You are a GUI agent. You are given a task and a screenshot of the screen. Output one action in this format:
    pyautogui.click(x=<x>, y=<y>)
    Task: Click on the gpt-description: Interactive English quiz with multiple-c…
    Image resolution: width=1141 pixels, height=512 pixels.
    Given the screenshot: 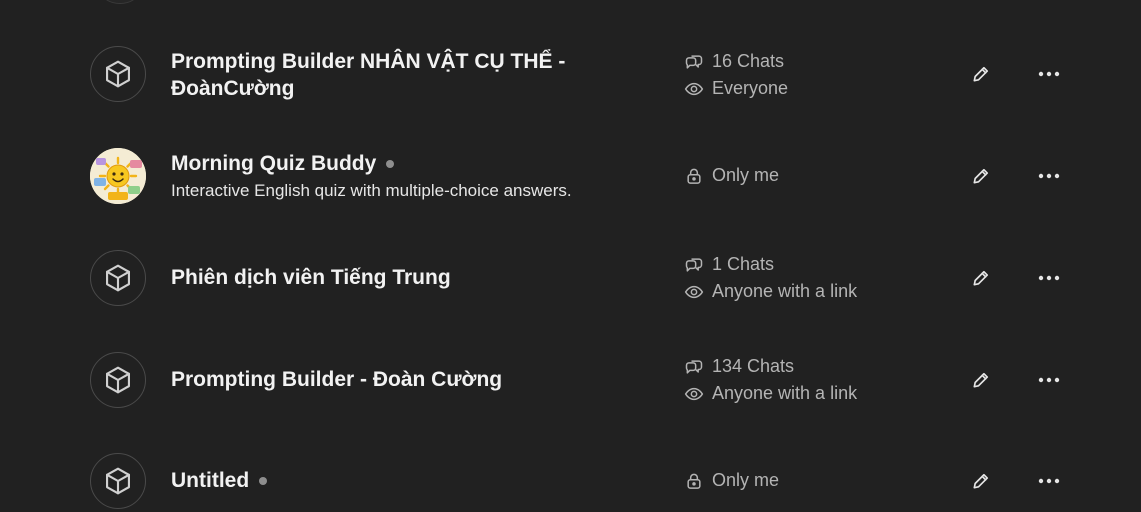 What is the action you would take?
    pyautogui.click(x=371, y=190)
    